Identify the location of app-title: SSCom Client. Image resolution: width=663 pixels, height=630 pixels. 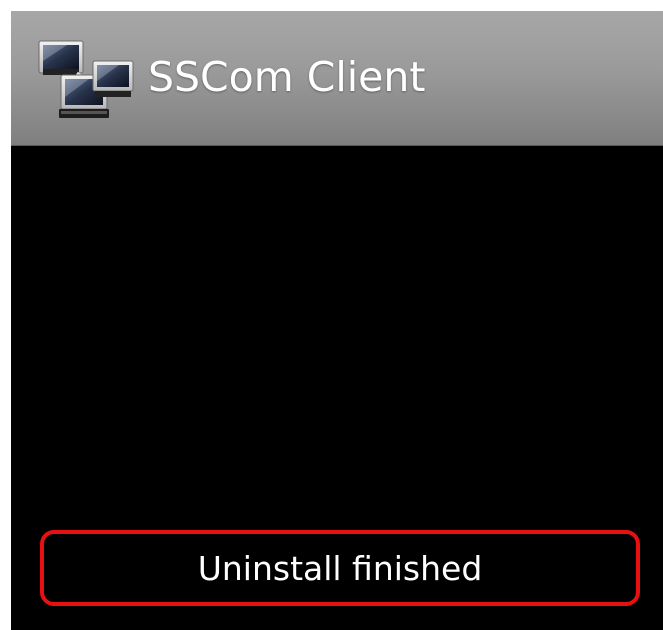
(287, 77).